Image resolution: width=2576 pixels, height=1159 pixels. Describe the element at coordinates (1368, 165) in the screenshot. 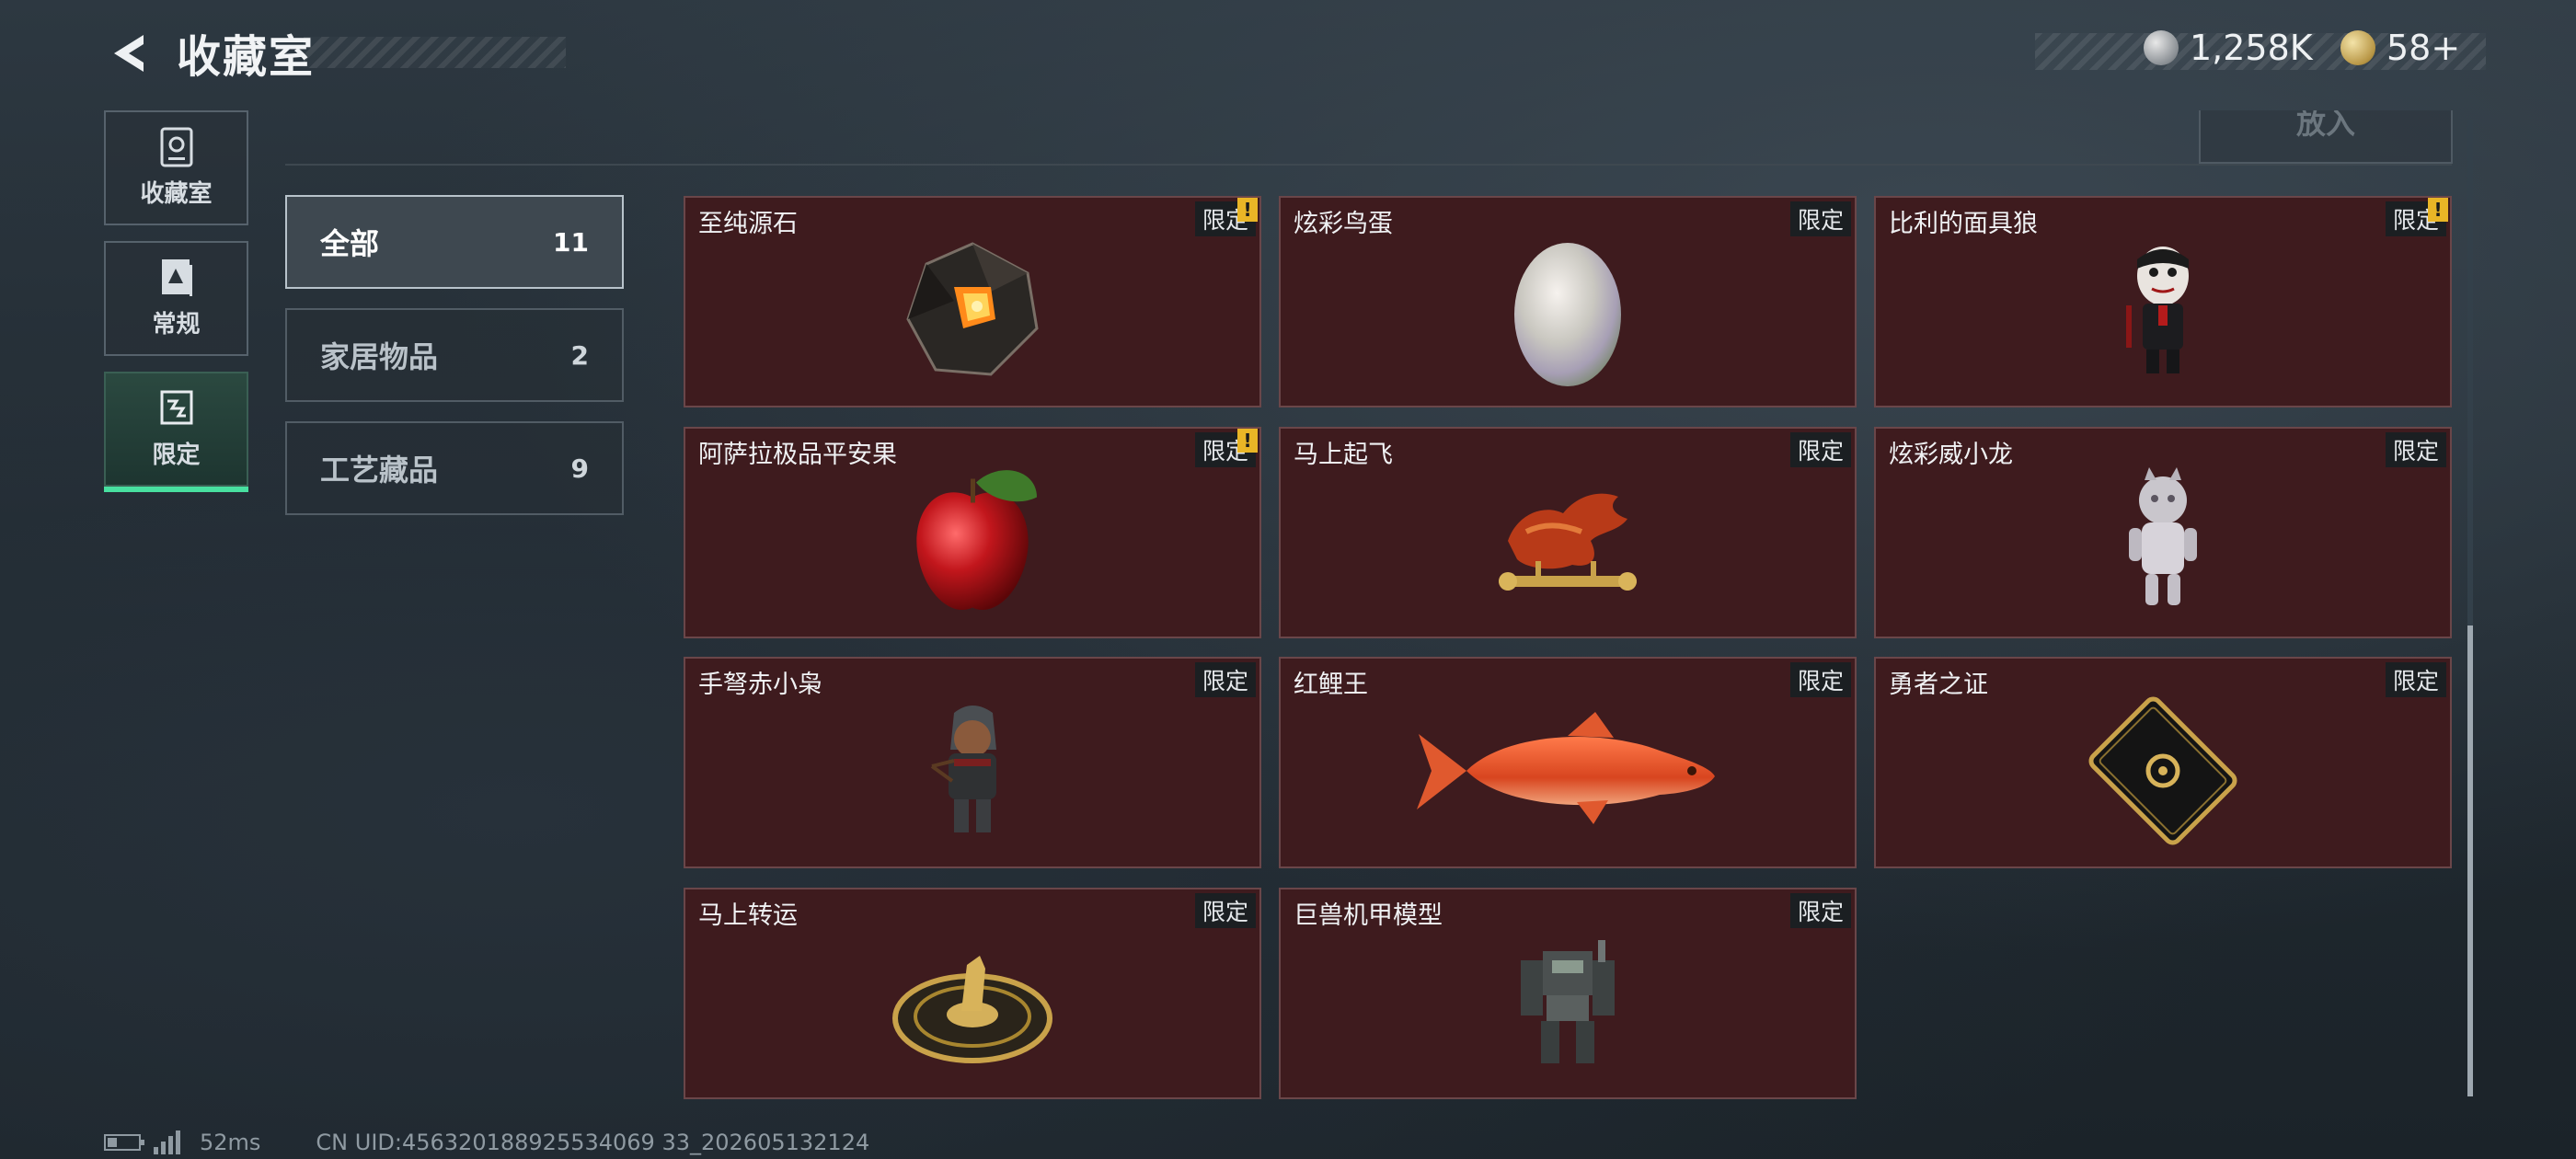

I see `divider` at that location.